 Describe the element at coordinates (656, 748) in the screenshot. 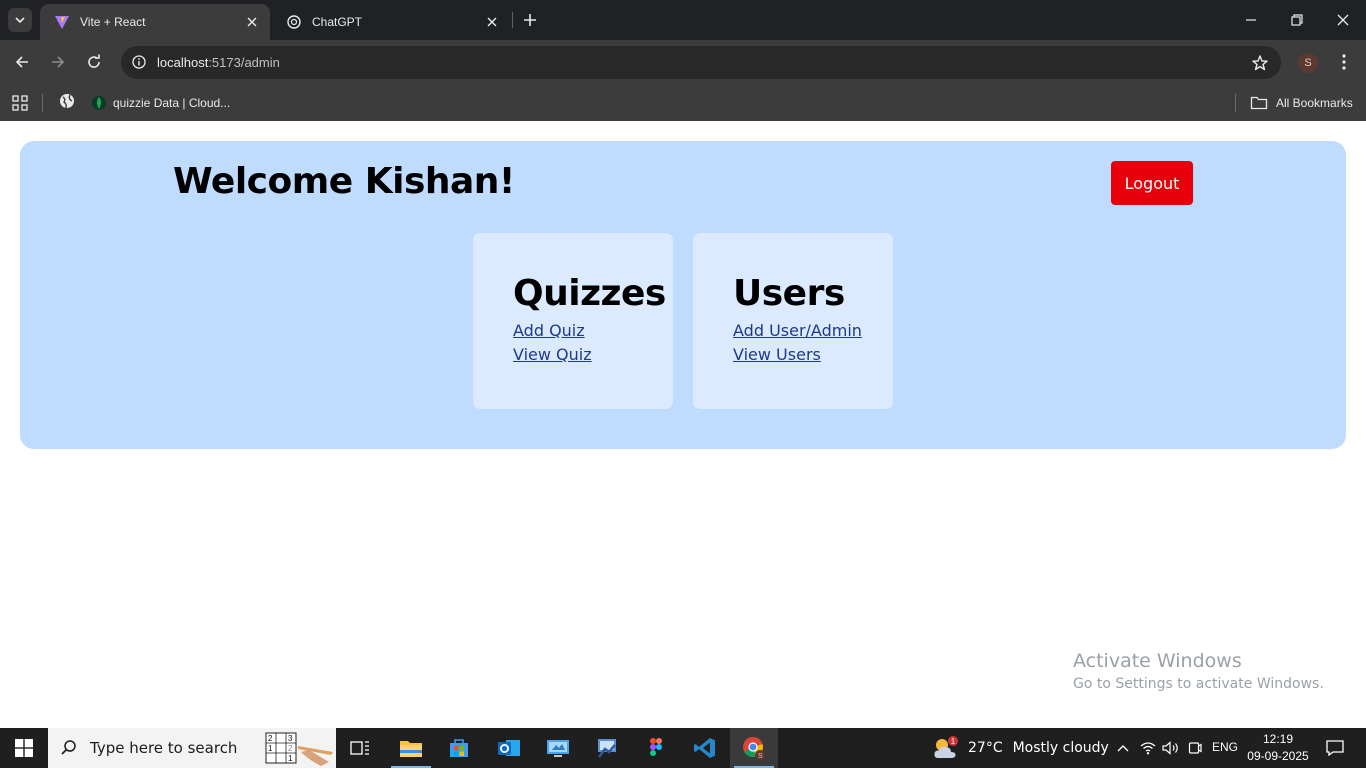

I see `figma-button` at that location.